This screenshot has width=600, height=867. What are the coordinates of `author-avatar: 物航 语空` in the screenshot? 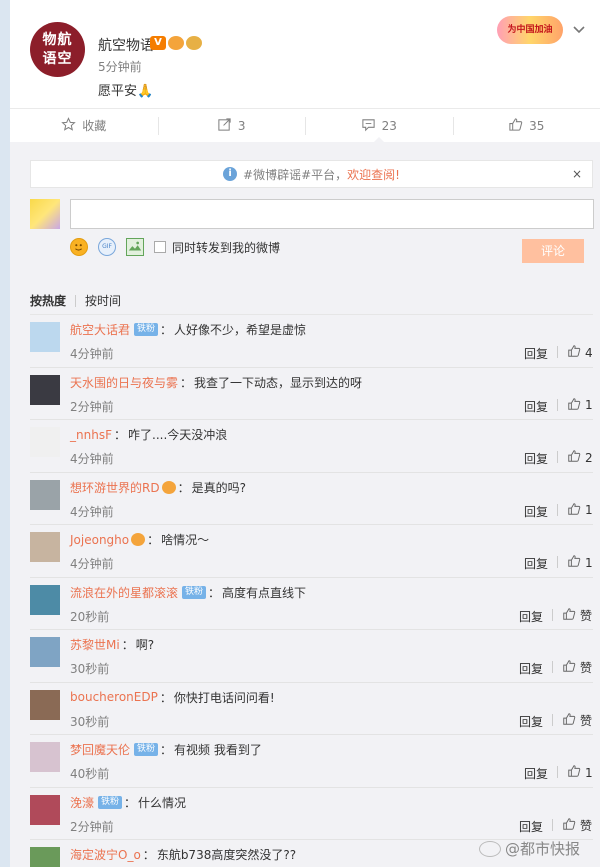 It's located at (57, 49).